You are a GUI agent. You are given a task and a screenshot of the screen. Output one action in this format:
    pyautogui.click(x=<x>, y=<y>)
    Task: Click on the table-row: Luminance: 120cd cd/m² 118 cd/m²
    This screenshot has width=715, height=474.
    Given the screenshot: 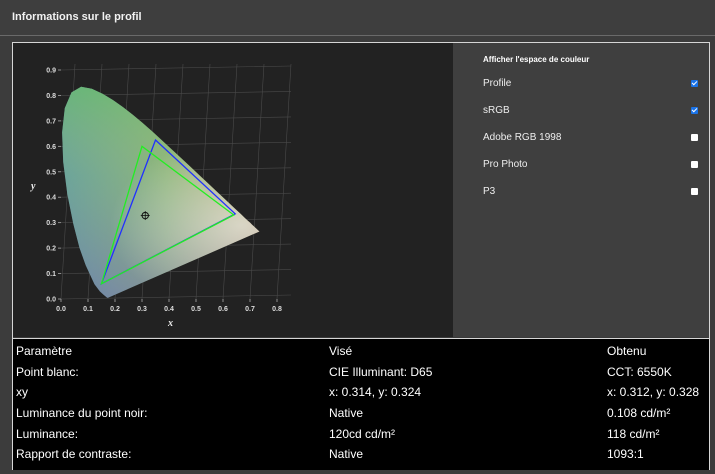 What is the action you would take?
    pyautogui.click(x=361, y=435)
    